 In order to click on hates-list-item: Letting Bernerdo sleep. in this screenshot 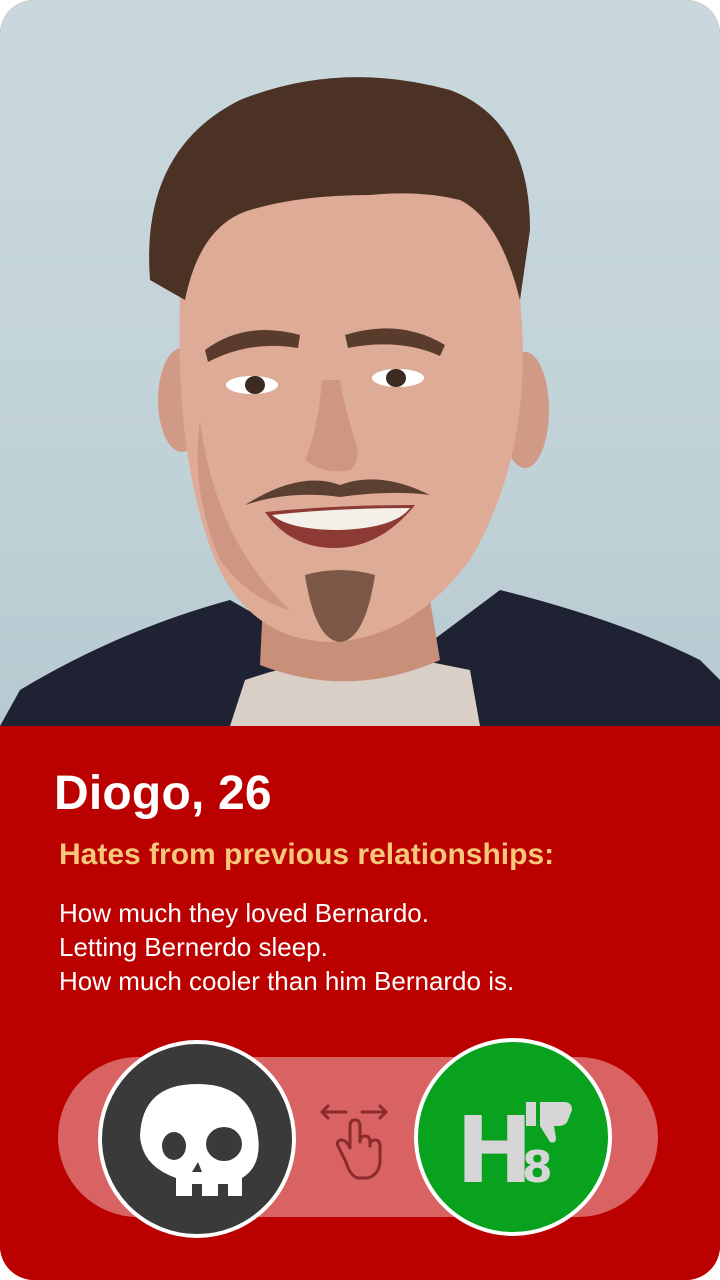, I will do `click(193, 947)`.